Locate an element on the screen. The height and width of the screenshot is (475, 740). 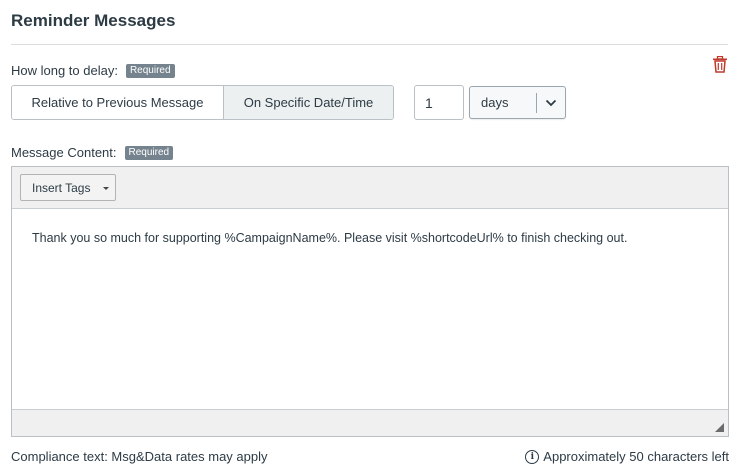
insert-tags-label: Insert Tags is located at coordinates (61, 187).